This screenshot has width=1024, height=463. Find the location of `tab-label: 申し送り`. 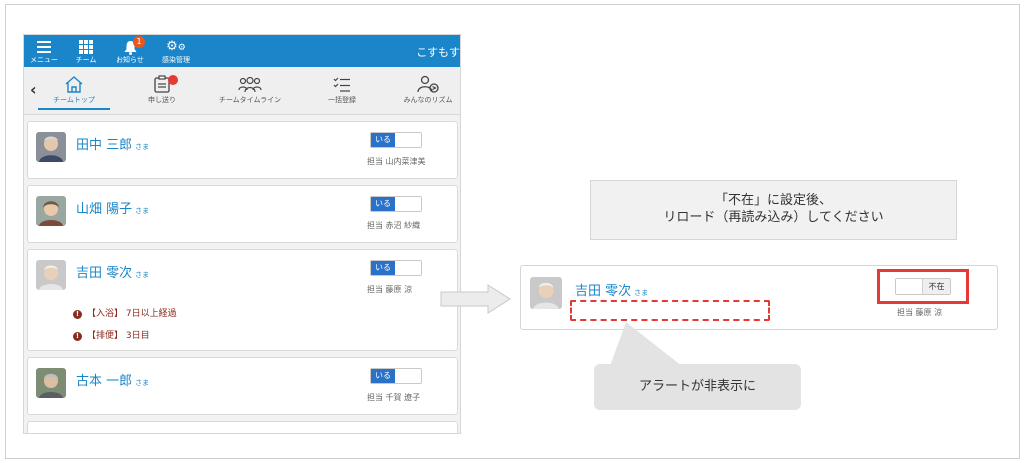

tab-label: 申し送り is located at coordinates (162, 100).